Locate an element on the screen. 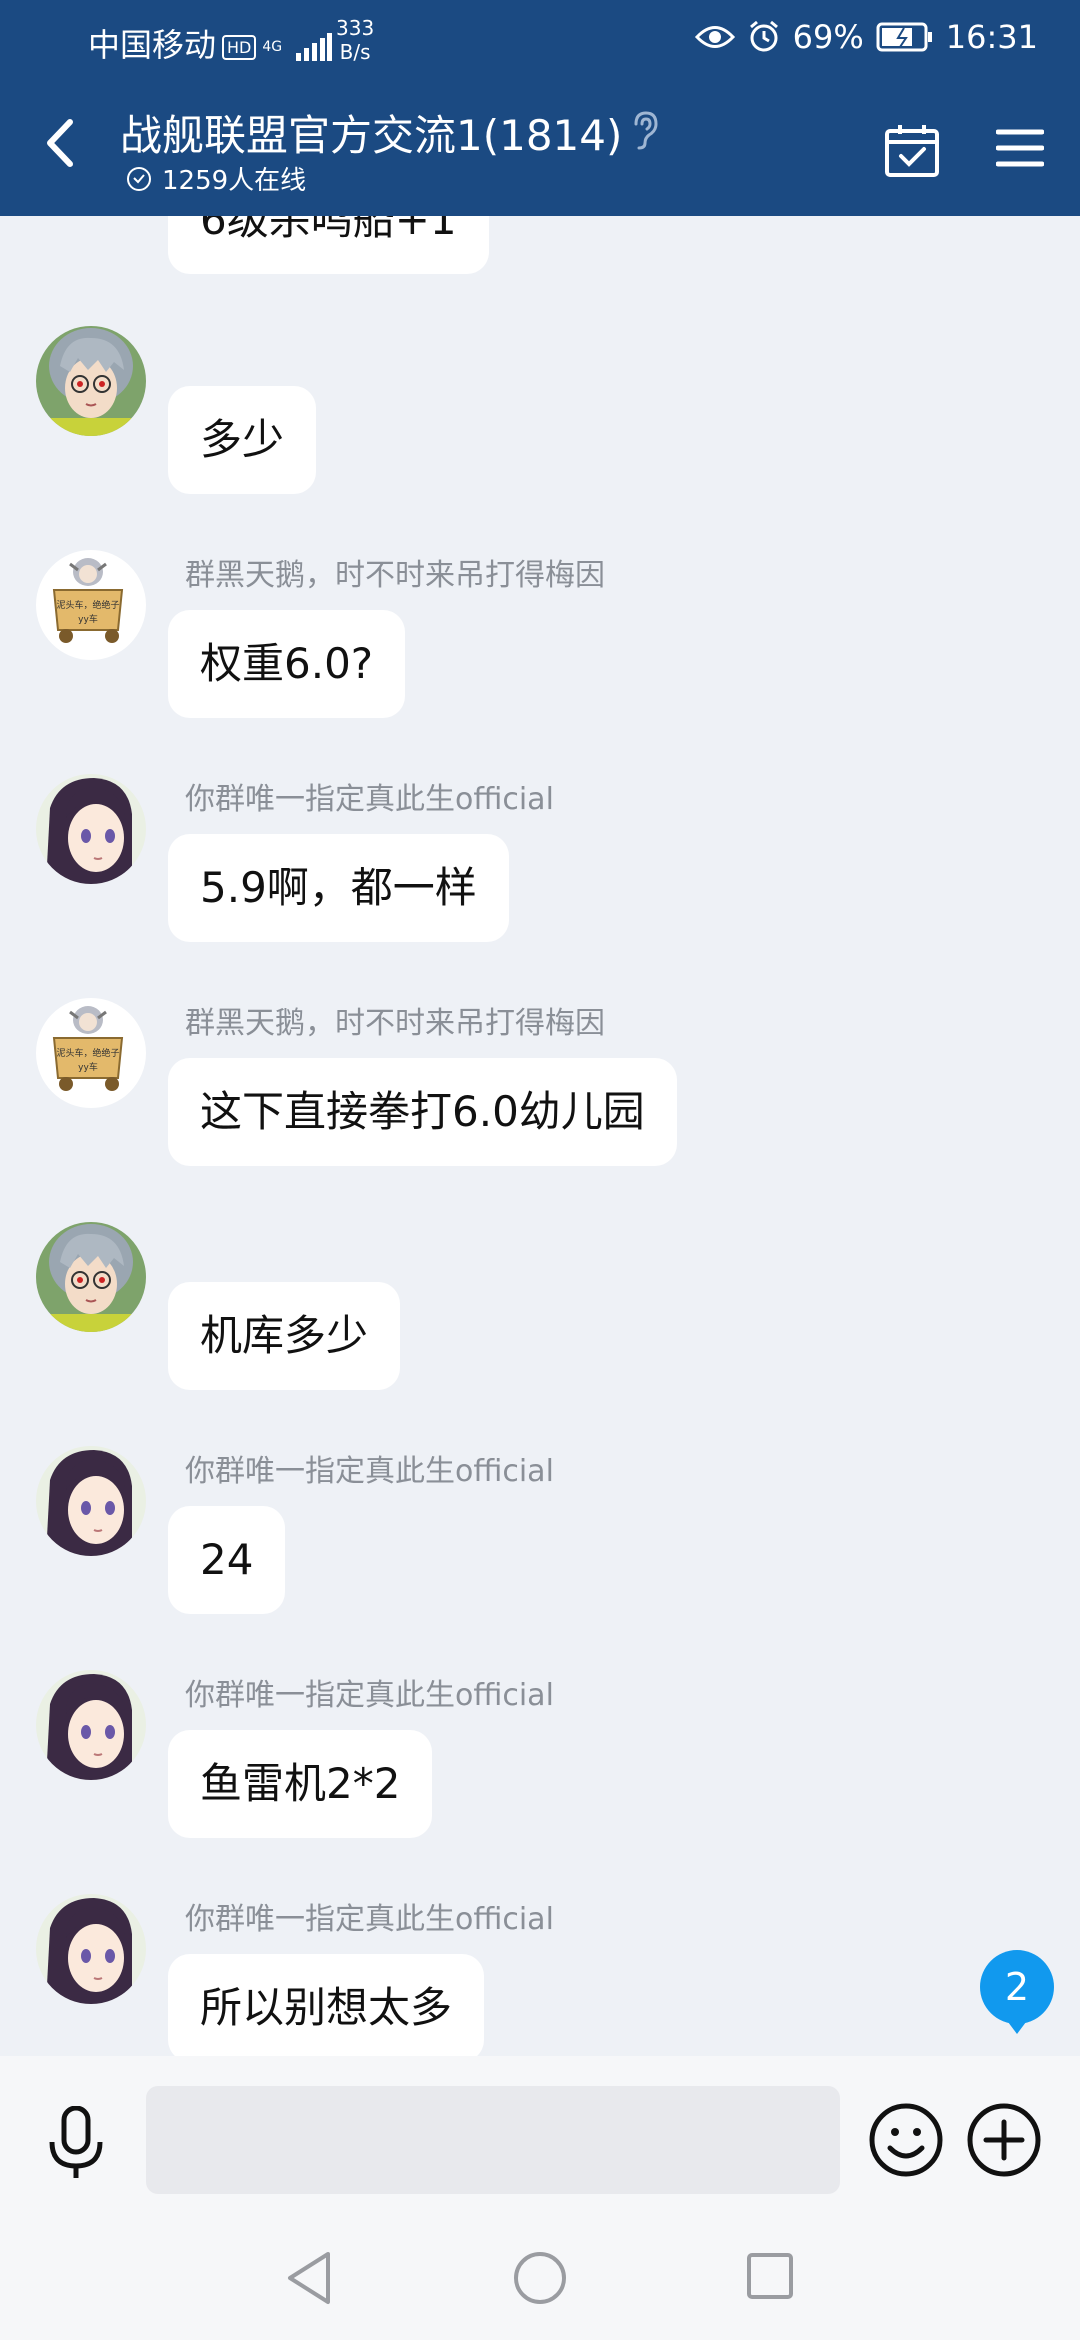 This screenshot has height=2340, width=1080. group-title: 战舰联盟官方交流1(1814) is located at coordinates (371, 132).